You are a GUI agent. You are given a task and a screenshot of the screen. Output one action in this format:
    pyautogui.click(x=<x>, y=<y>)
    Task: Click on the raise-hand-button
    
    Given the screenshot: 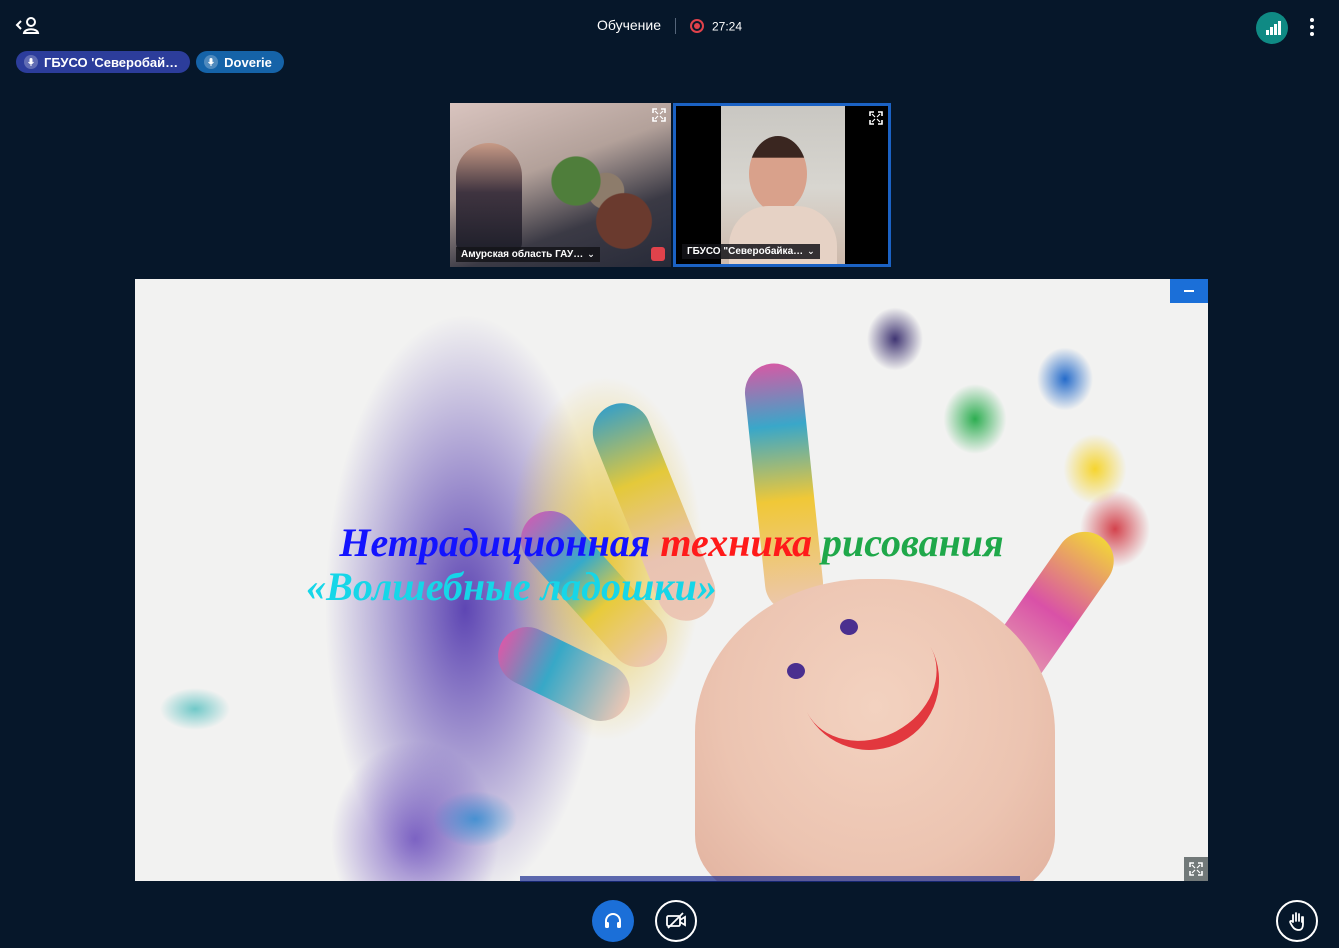 What is the action you would take?
    pyautogui.click(x=1297, y=921)
    